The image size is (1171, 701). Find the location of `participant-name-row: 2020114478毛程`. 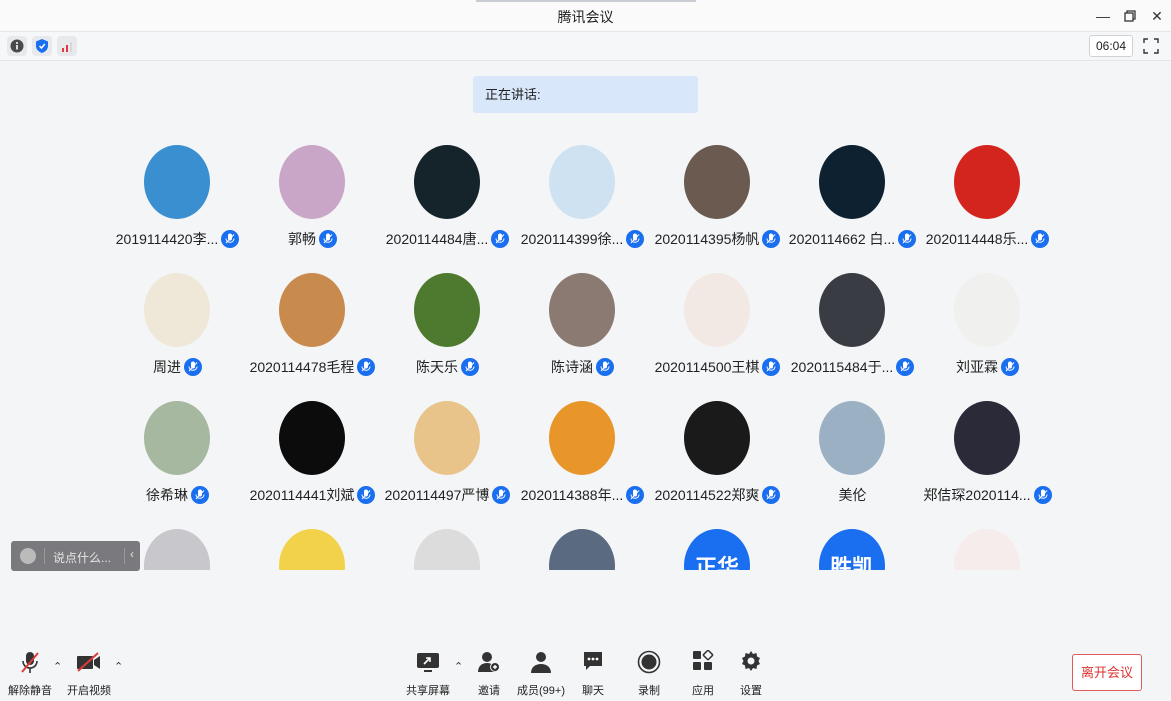

participant-name-row: 2020114478毛程 is located at coordinates (312, 367).